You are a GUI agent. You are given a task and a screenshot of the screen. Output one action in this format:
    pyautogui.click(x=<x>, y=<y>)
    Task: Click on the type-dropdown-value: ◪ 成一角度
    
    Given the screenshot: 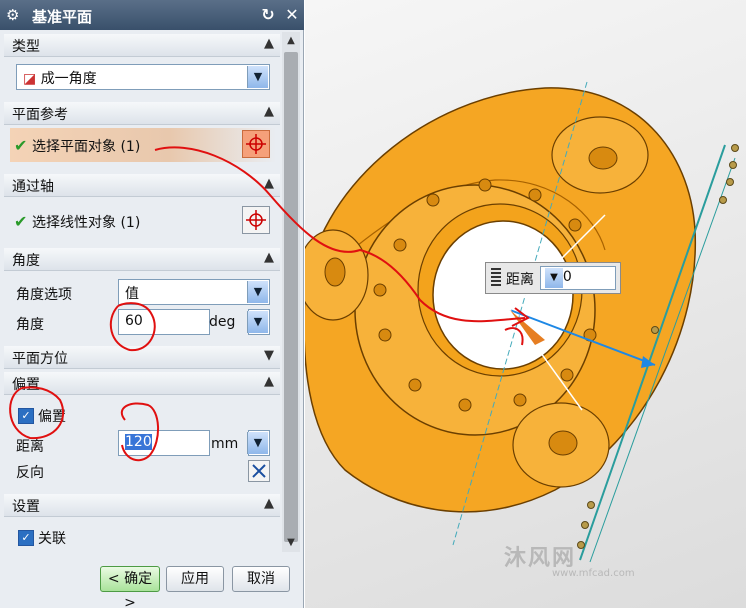 What is the action you would take?
    pyautogui.click(x=60, y=78)
    